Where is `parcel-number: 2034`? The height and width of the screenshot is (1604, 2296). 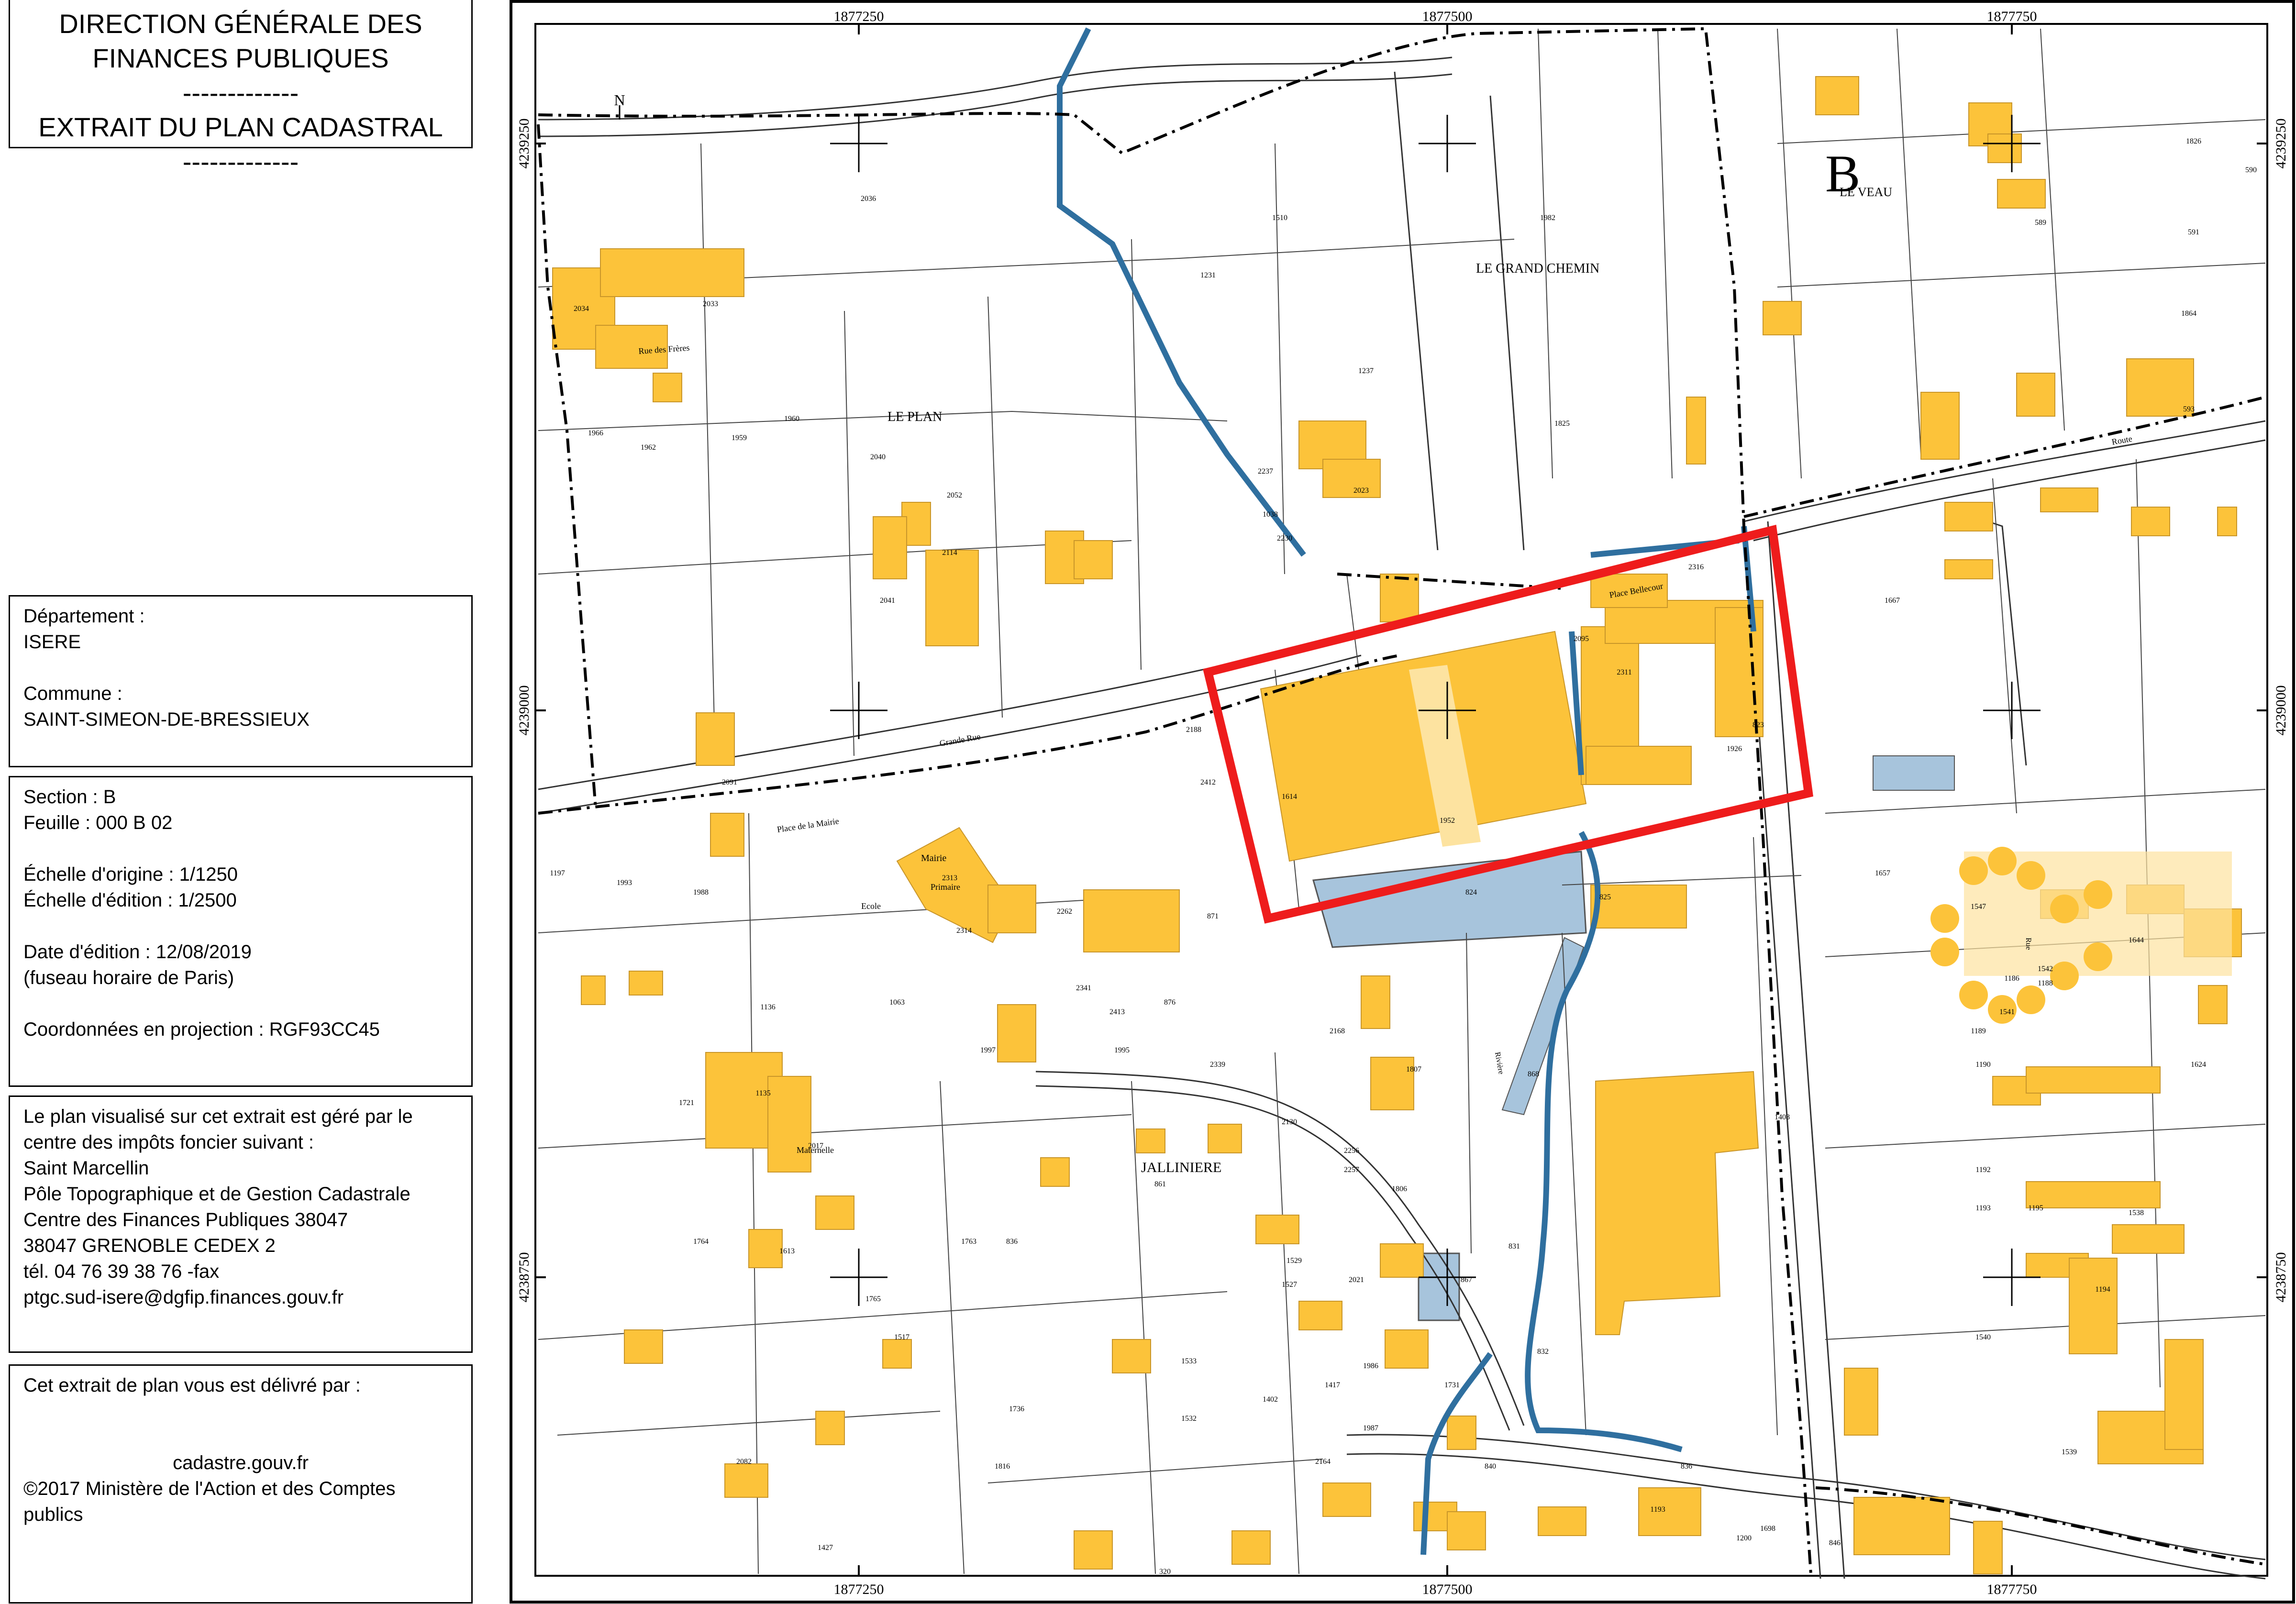
parcel-number: 2034 is located at coordinates (581, 309).